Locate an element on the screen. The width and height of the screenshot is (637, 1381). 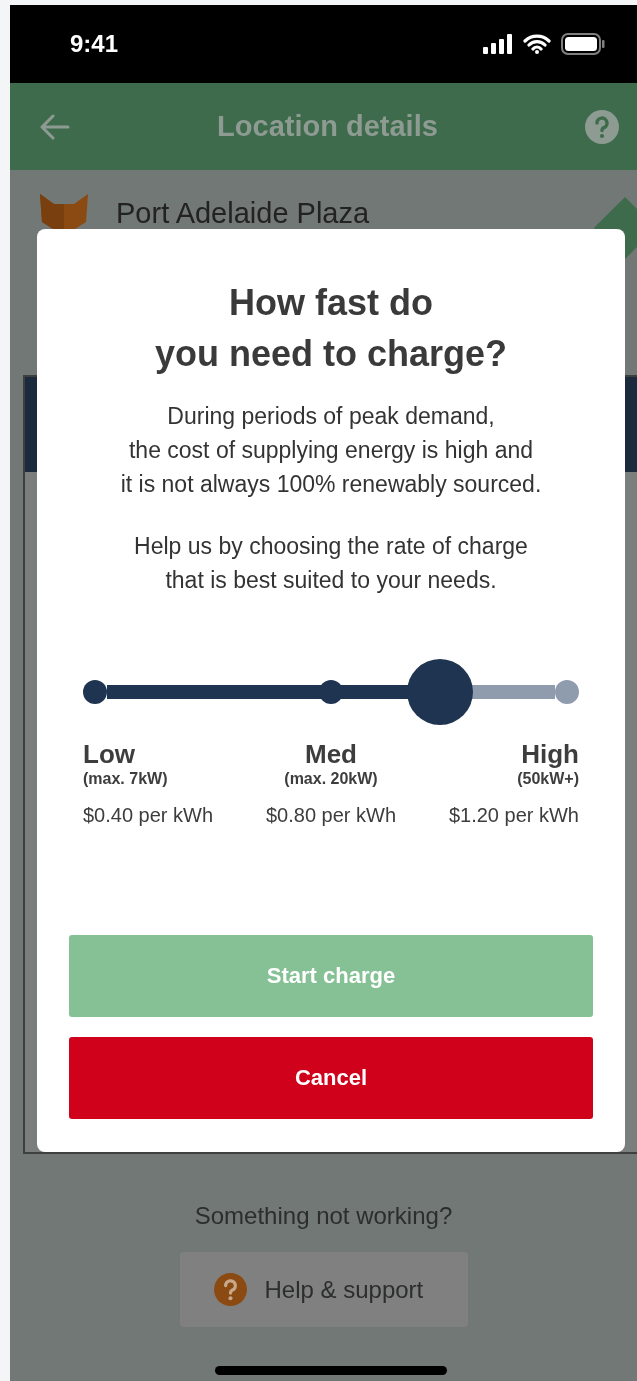
dialog-text: Help us by choosing the rate of charge that is best suited to your needs. is located at coordinates (331, 563).